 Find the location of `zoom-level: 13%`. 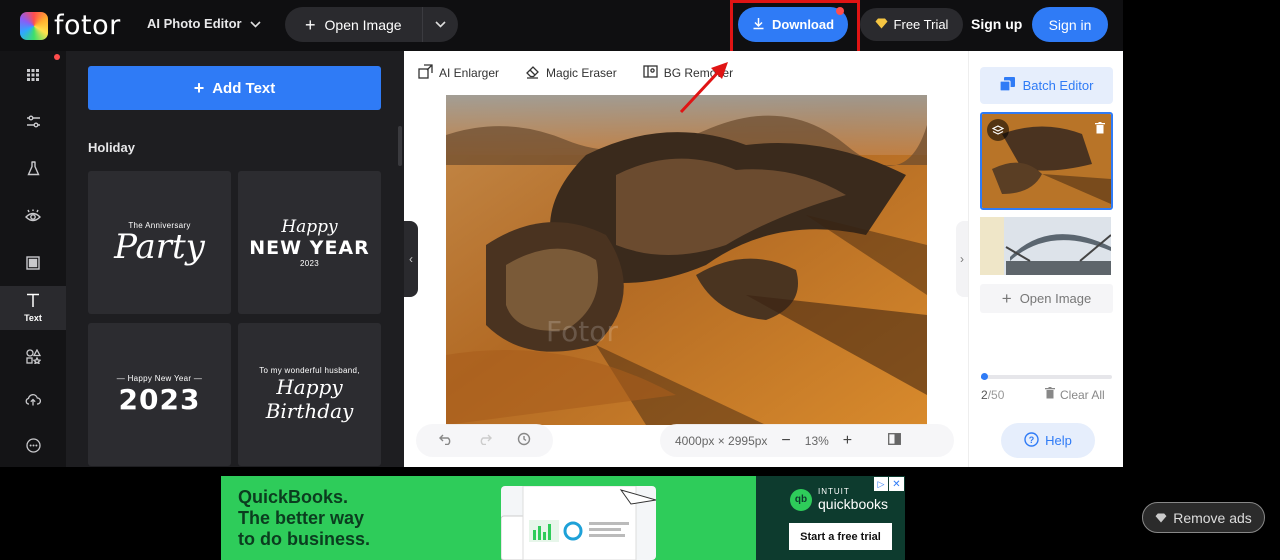

zoom-level: 13% is located at coordinates (816, 440).